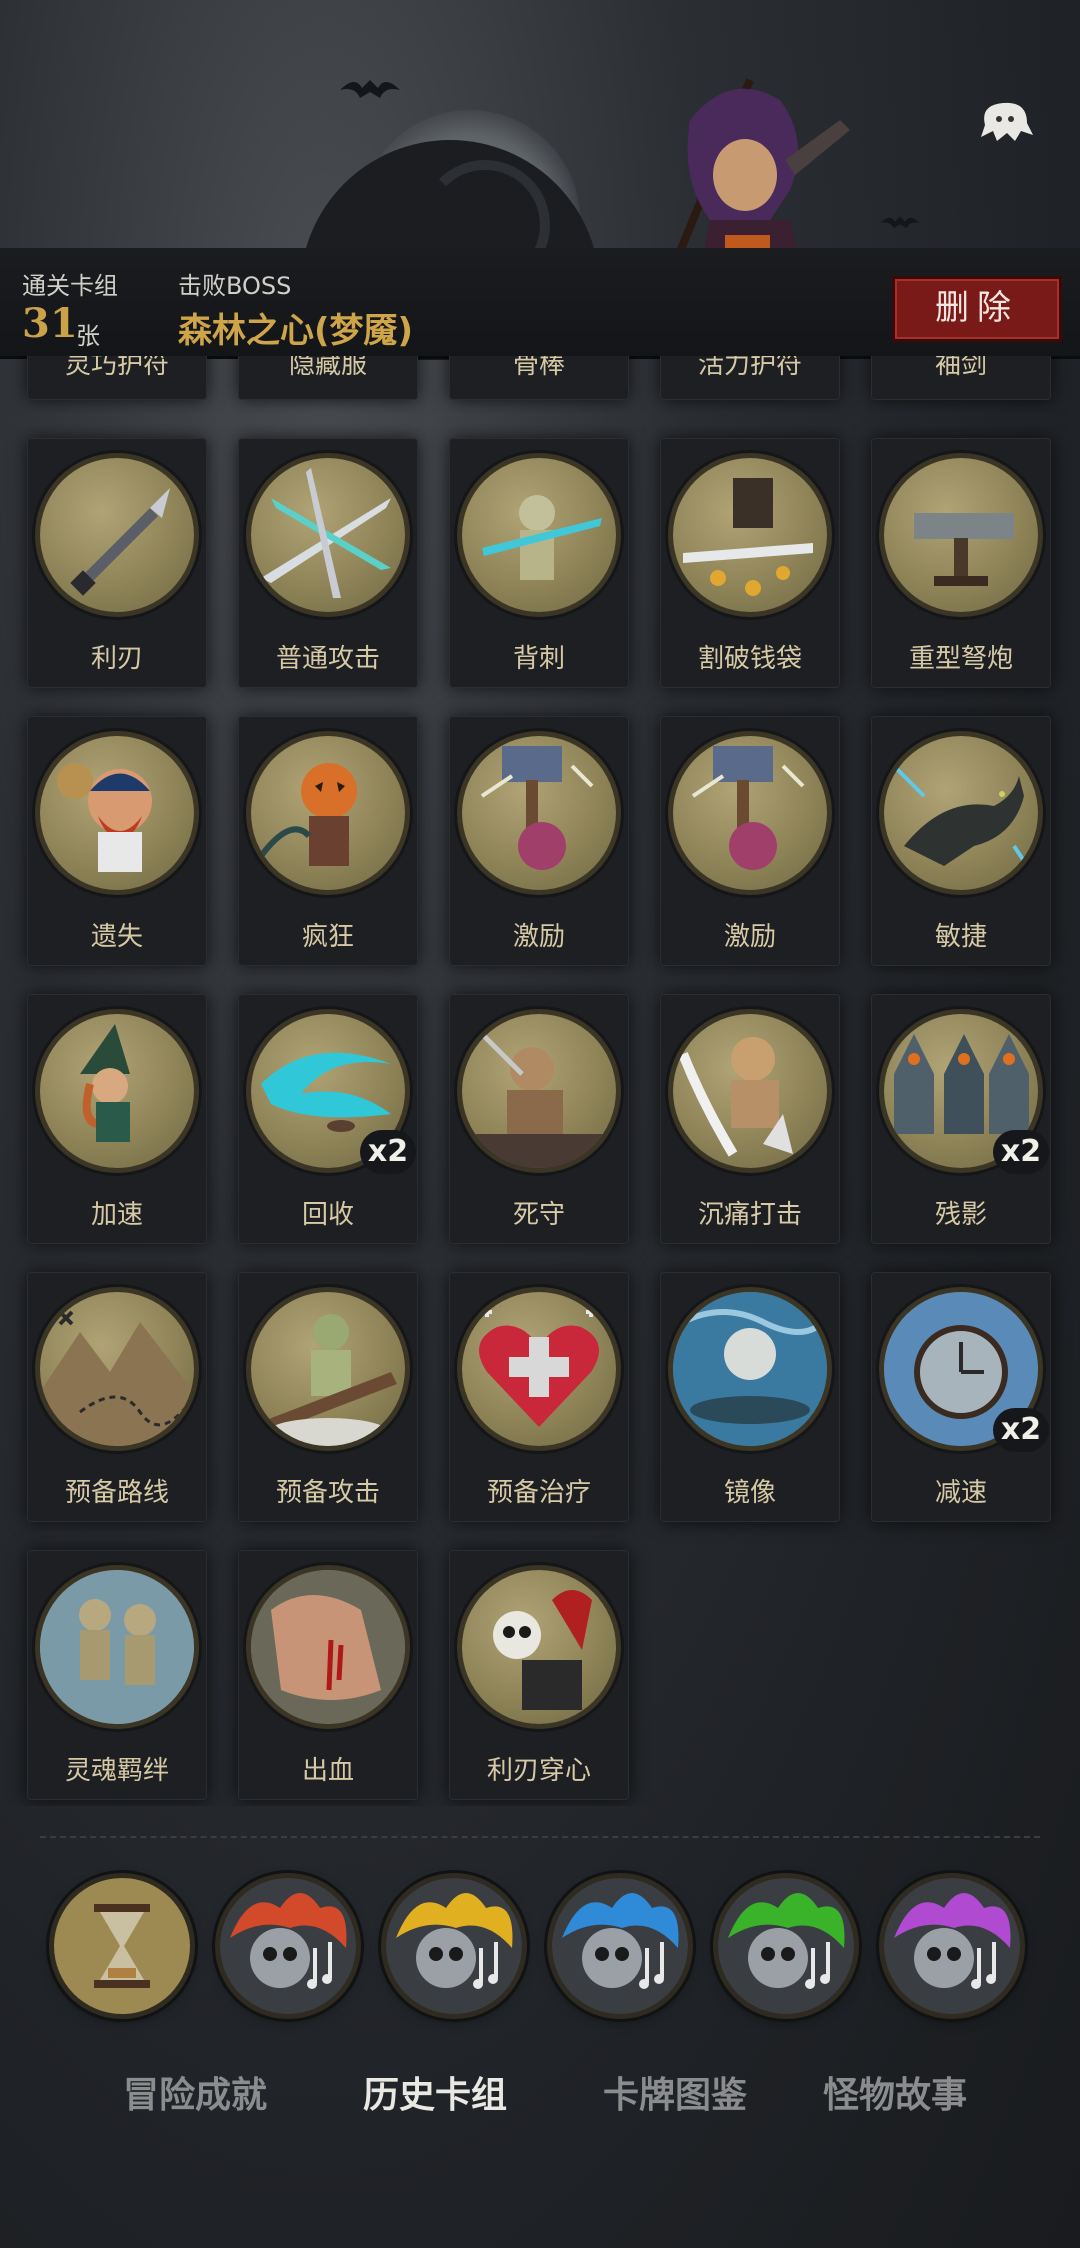 This screenshot has width=1080, height=2248. I want to click on card-tile: 袖剑, so click(961, 378).